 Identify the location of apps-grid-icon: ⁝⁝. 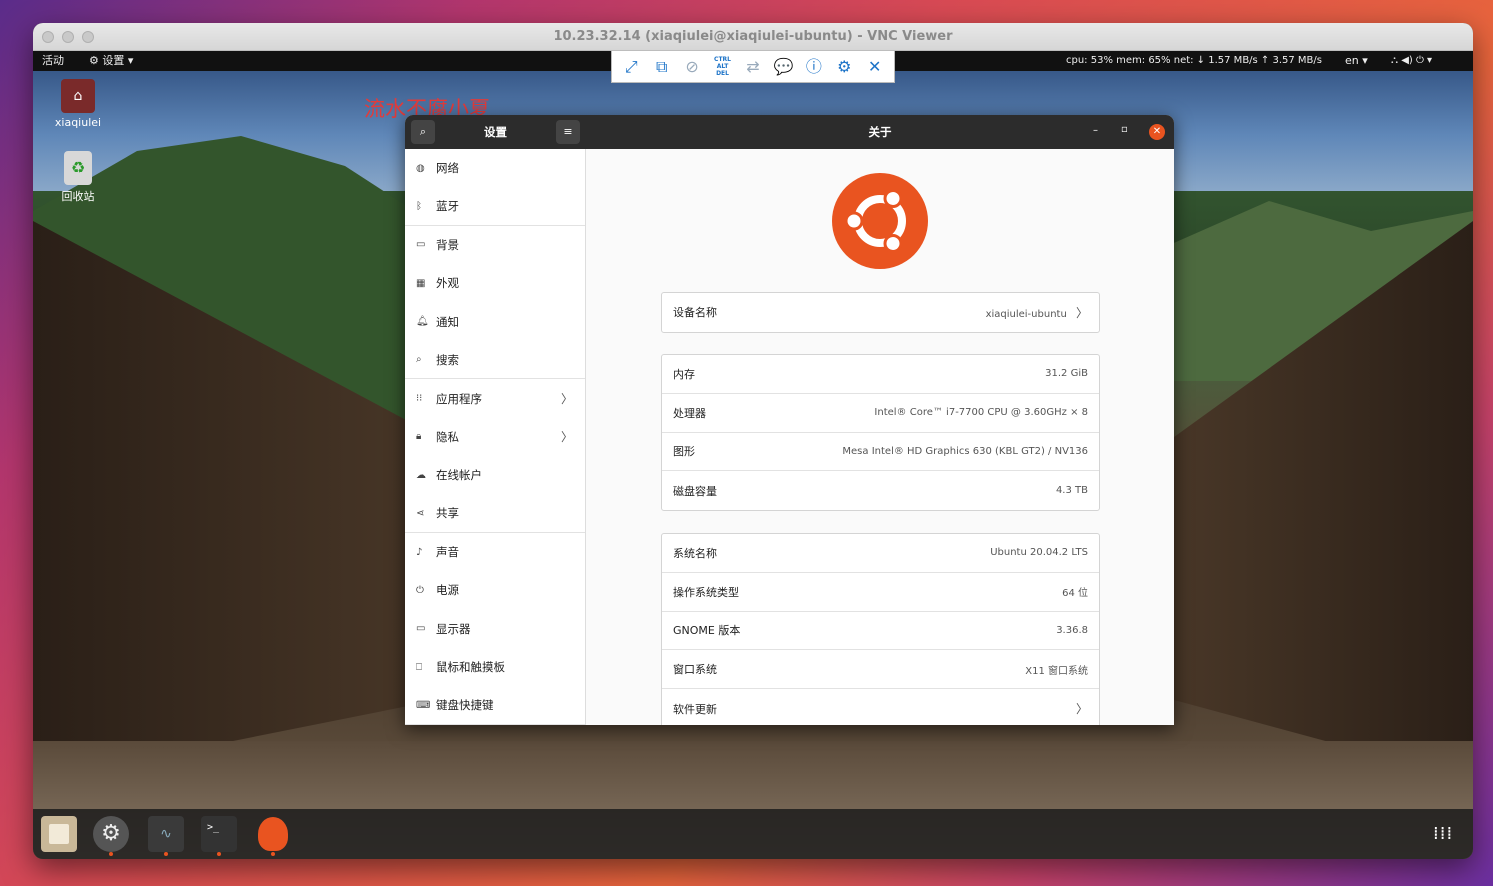
(419, 399).